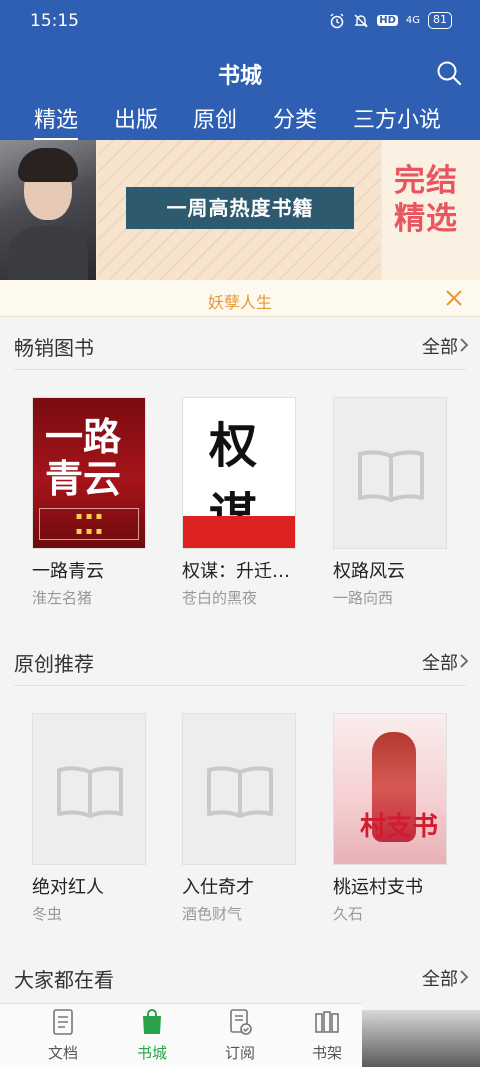  What do you see at coordinates (220, 598) in the screenshot?
I see `book-author: 苍白的黑夜` at bounding box center [220, 598].